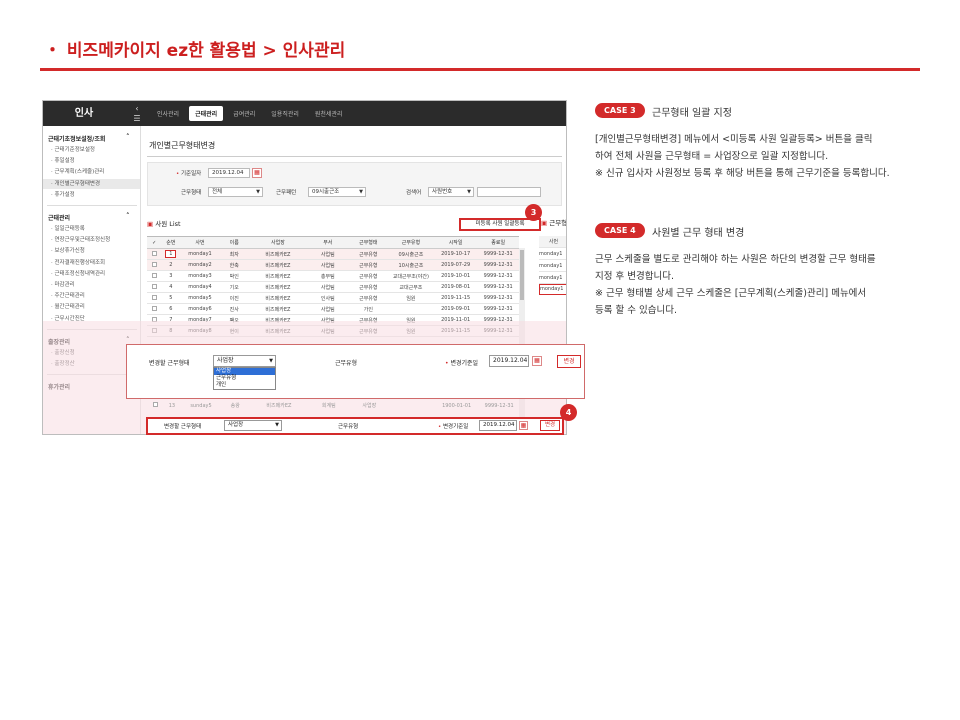  Describe the element at coordinates (182, 145) in the screenshot. I see `main-title: 개인별근무형태변경` at that location.